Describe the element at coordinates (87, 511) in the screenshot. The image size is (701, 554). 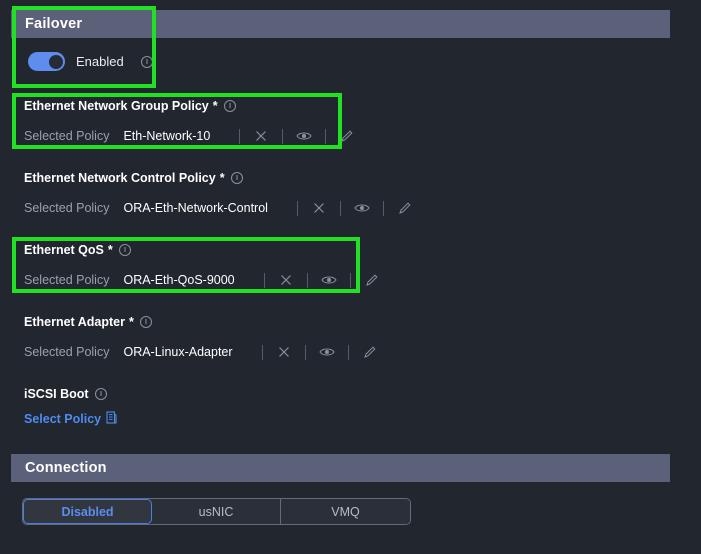
I see `segment-disabled: Disabled` at that location.